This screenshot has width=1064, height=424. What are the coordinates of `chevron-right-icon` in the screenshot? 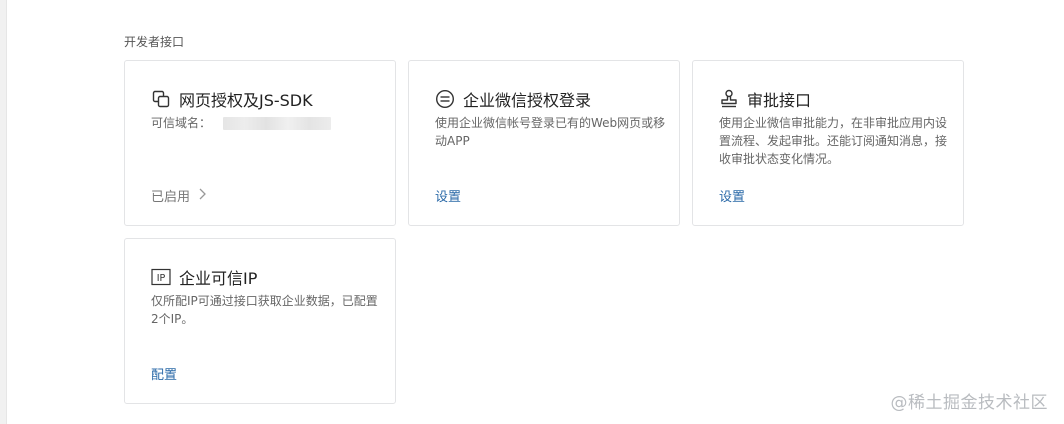 It's located at (202, 195).